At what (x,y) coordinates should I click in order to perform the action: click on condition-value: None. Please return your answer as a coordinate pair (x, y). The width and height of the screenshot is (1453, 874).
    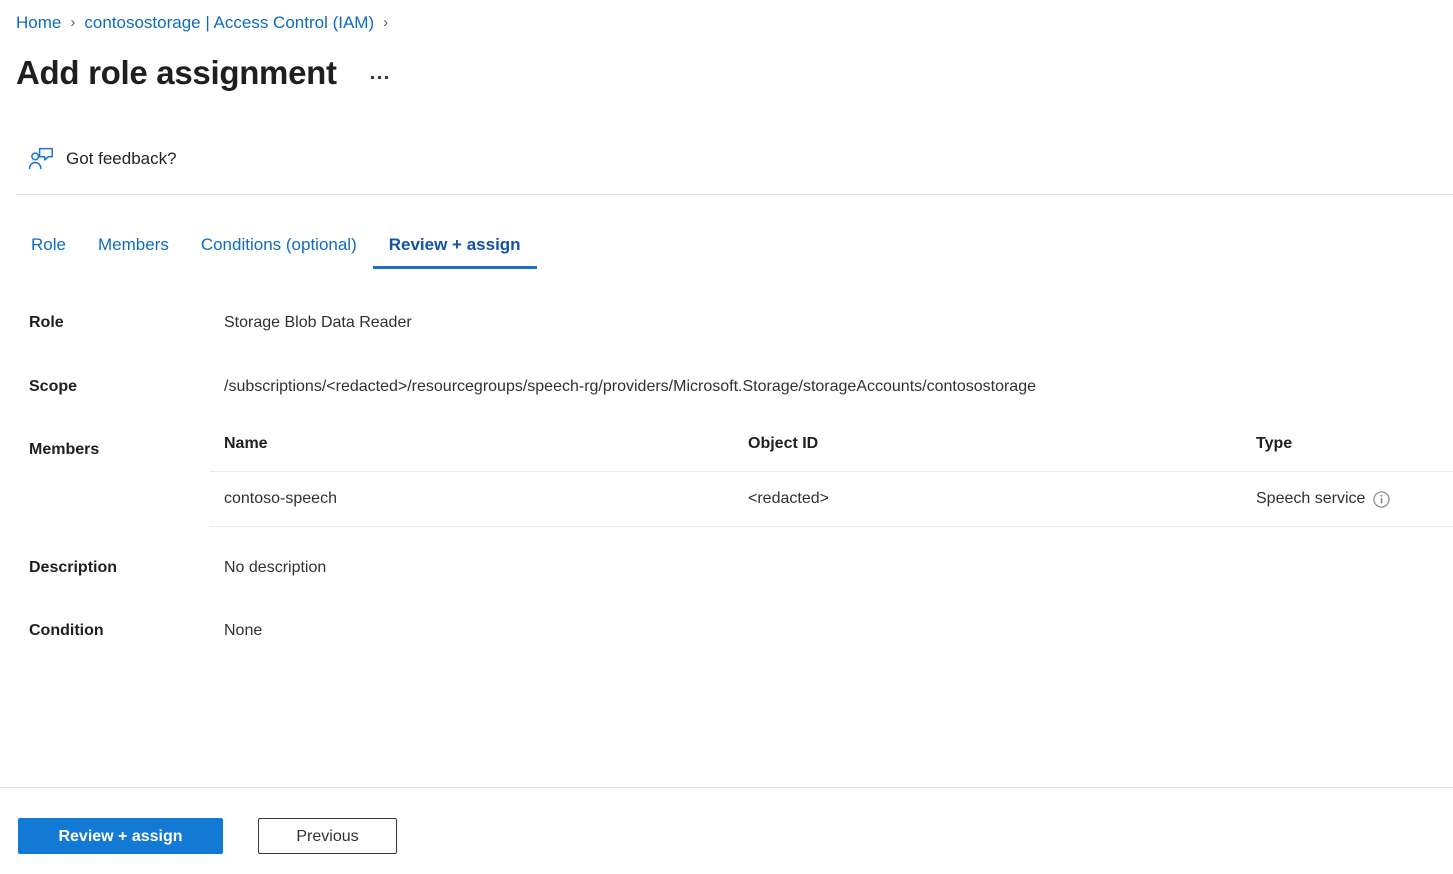
    Looking at the image, I should click on (243, 630).